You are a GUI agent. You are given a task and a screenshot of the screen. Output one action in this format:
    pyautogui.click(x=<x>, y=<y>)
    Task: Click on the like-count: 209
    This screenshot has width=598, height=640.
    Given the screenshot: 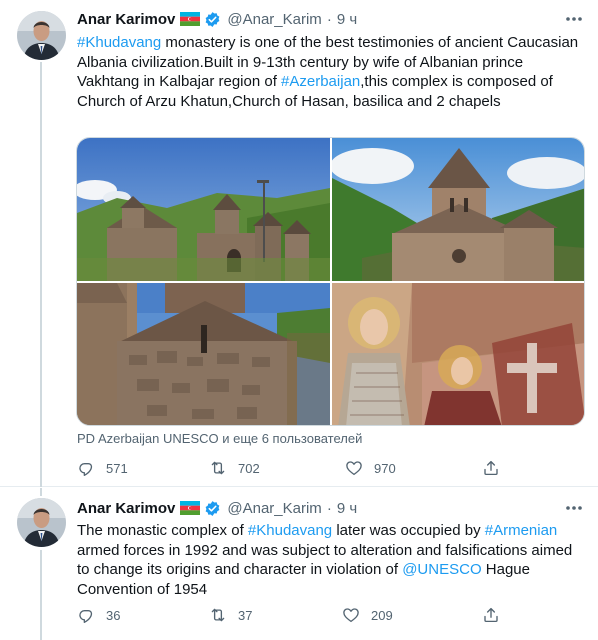 What is the action you would take?
    pyautogui.click(x=382, y=615)
    